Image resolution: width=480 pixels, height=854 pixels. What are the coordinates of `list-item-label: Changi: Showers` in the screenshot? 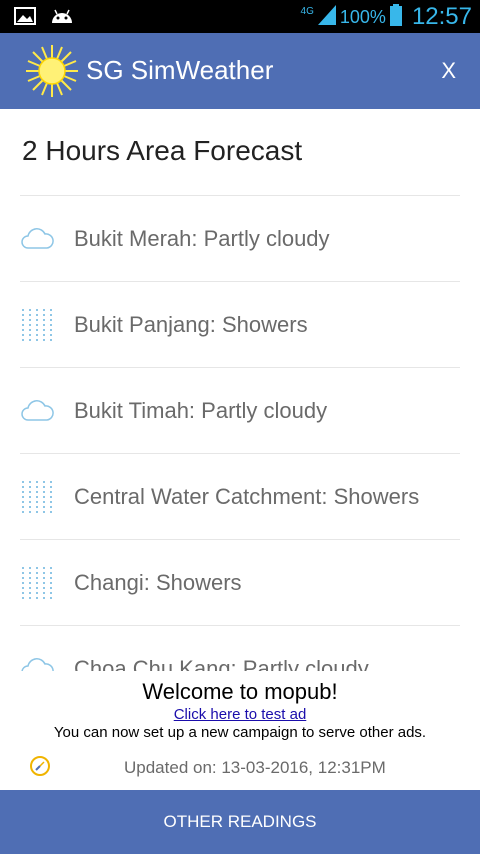 It's located at (158, 582).